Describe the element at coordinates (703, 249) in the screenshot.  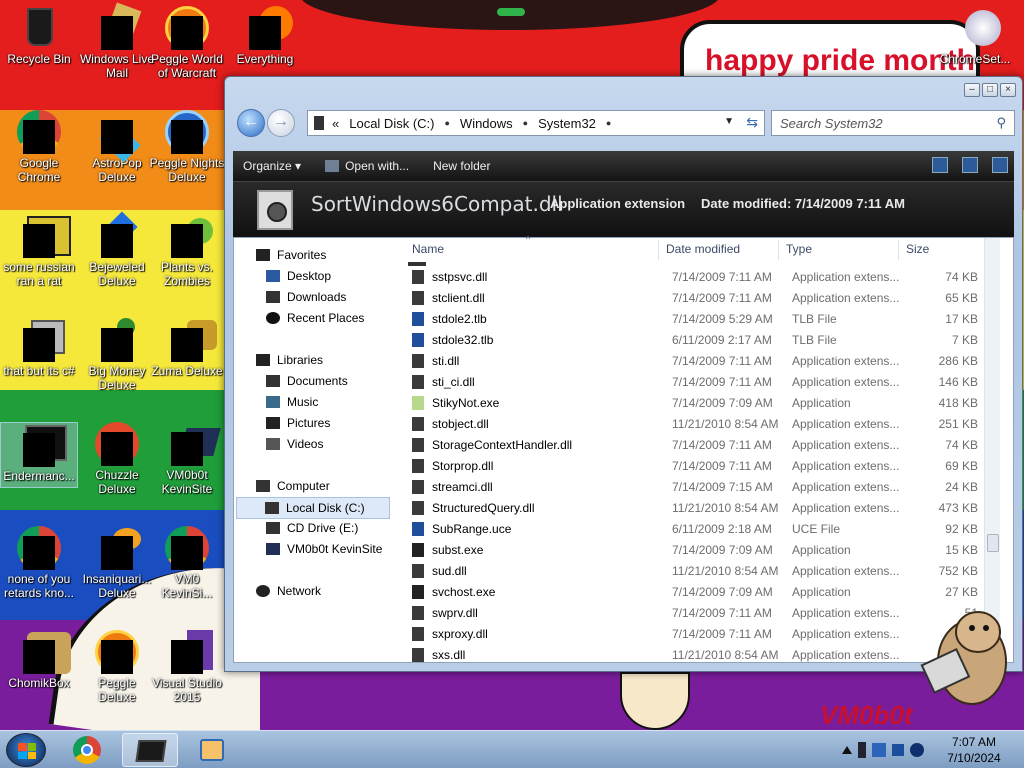
I see `column-date: Date modified` at that location.